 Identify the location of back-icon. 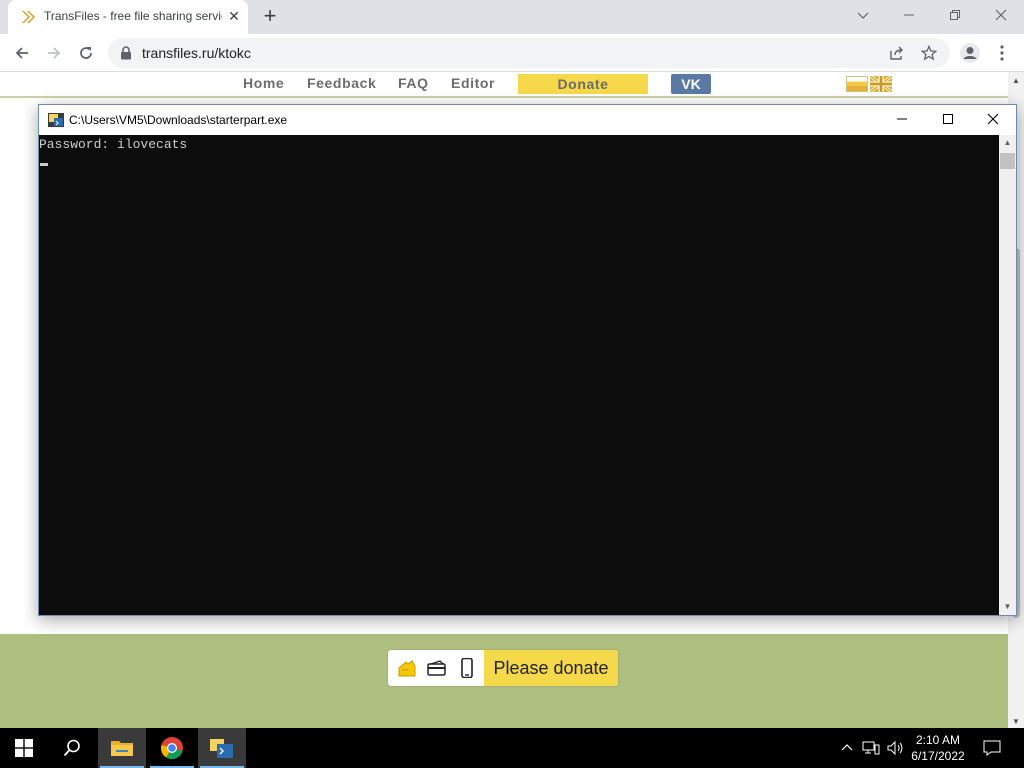
(22, 53).